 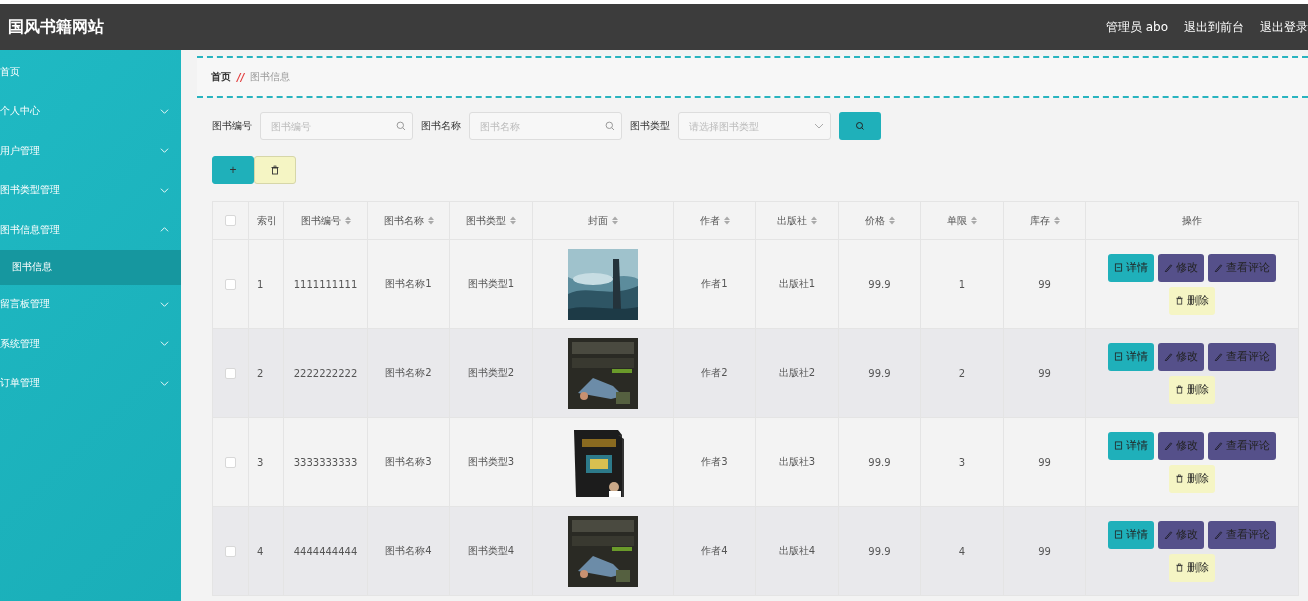 I want to click on field-label: 图书类型, so click(x=650, y=126).